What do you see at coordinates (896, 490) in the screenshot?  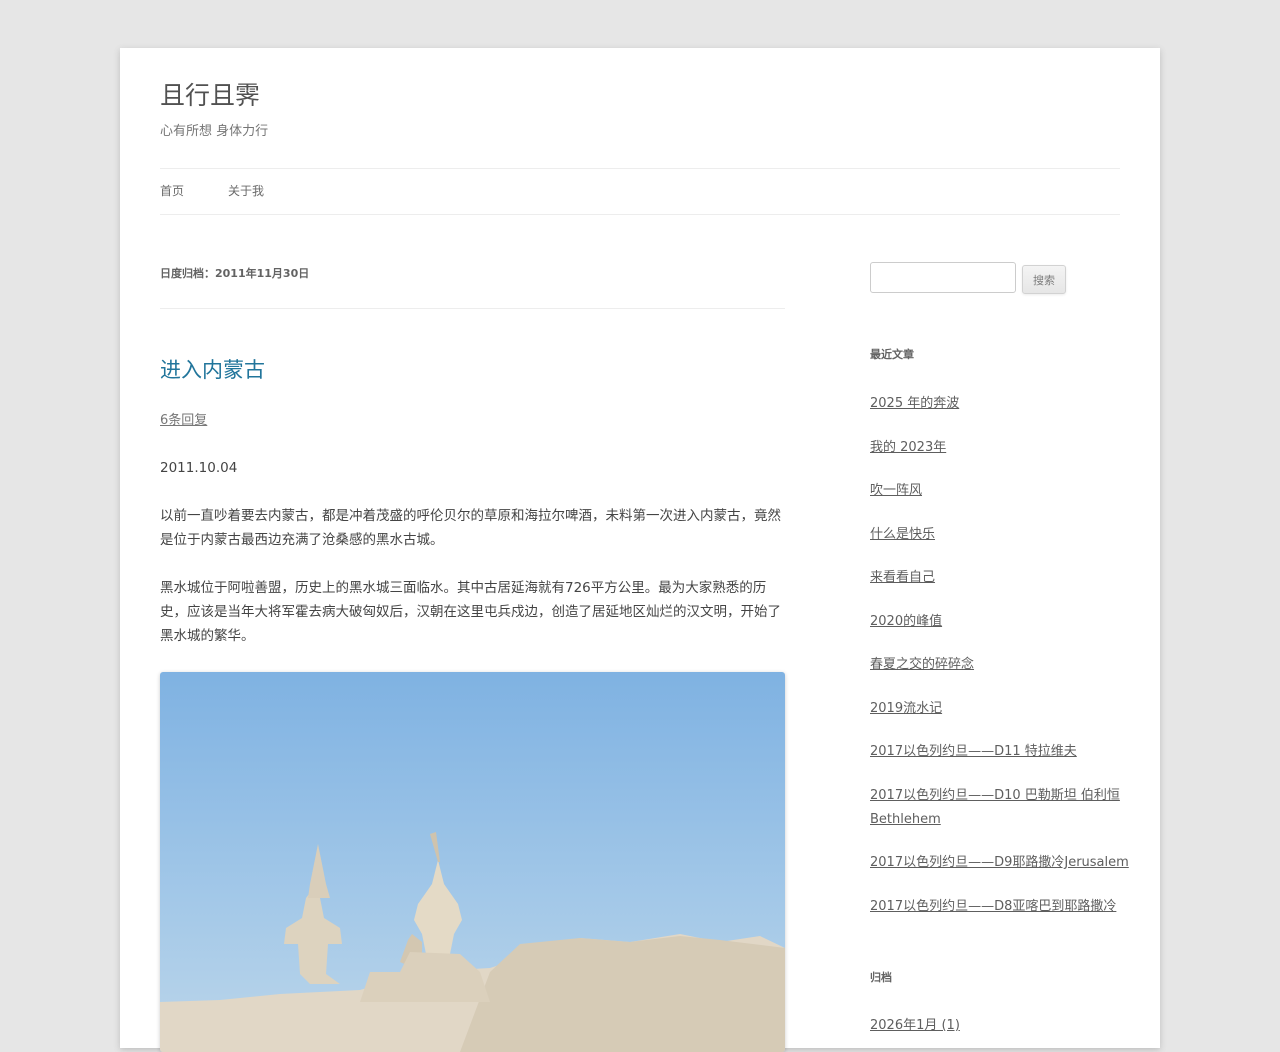 I see `recent-post-link: 吹一阵风` at bounding box center [896, 490].